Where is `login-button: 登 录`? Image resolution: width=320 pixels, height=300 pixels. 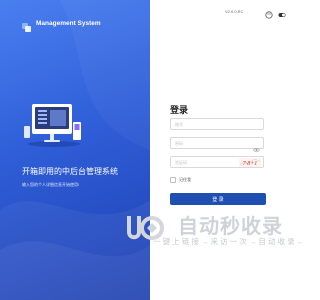 login-button: 登 录 is located at coordinates (218, 199).